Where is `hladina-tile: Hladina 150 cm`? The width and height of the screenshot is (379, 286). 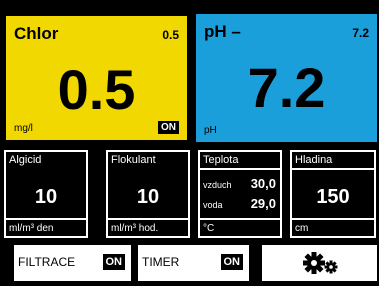 hladina-tile: Hladina 150 cm is located at coordinates (333, 194).